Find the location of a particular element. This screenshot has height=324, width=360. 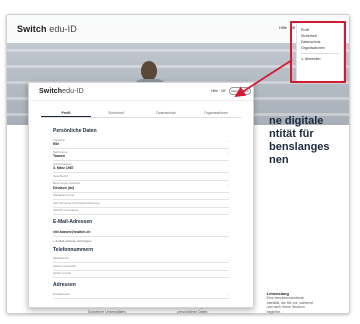

person-head is located at coordinates (149, 71).